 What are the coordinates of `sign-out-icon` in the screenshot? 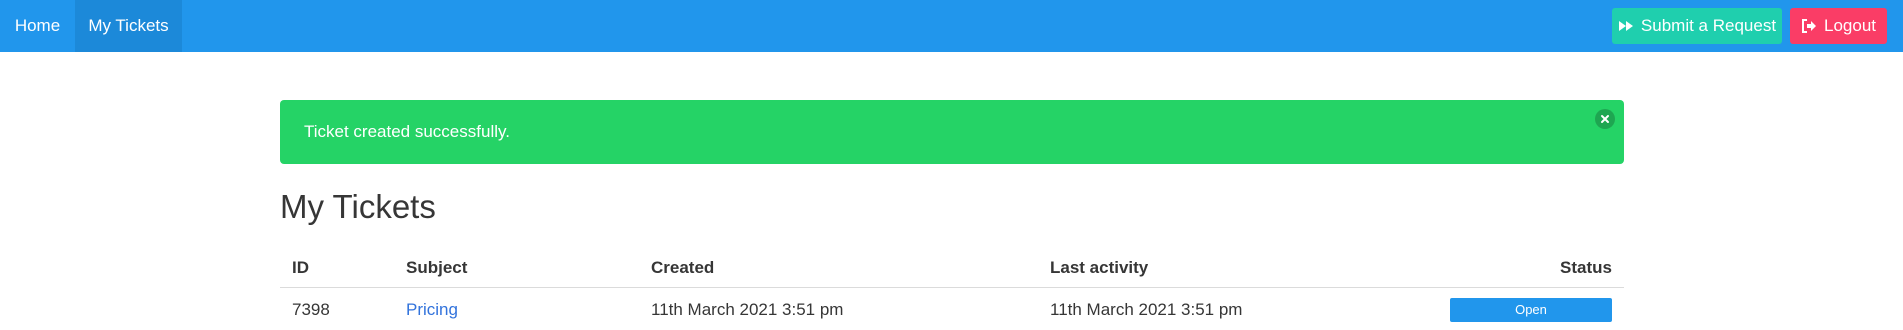 It's located at (1809, 26).